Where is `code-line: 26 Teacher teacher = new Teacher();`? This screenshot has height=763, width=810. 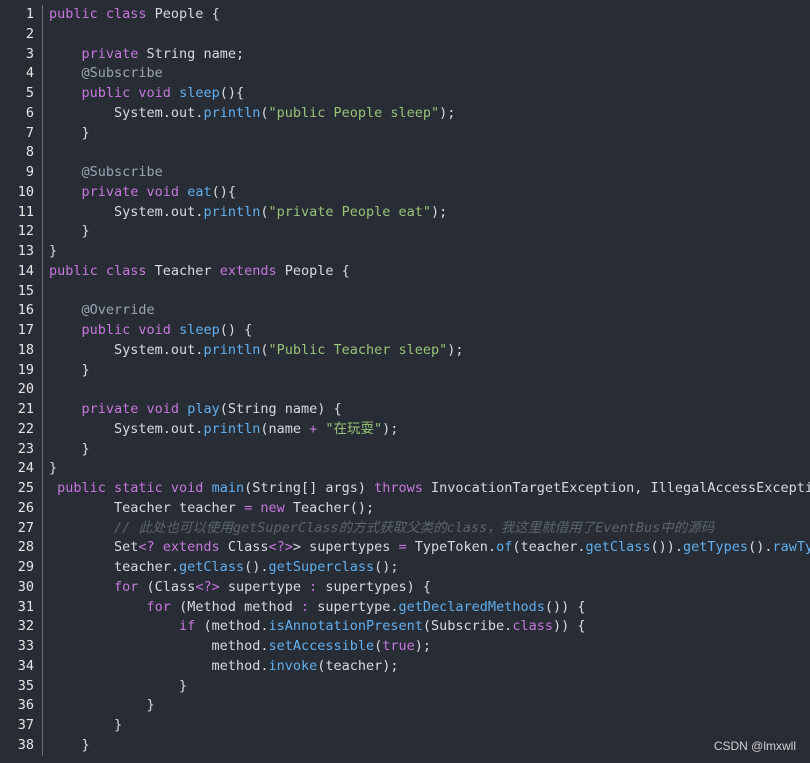
code-line: 26 Teacher teacher = new Teacher(); is located at coordinates (405, 508).